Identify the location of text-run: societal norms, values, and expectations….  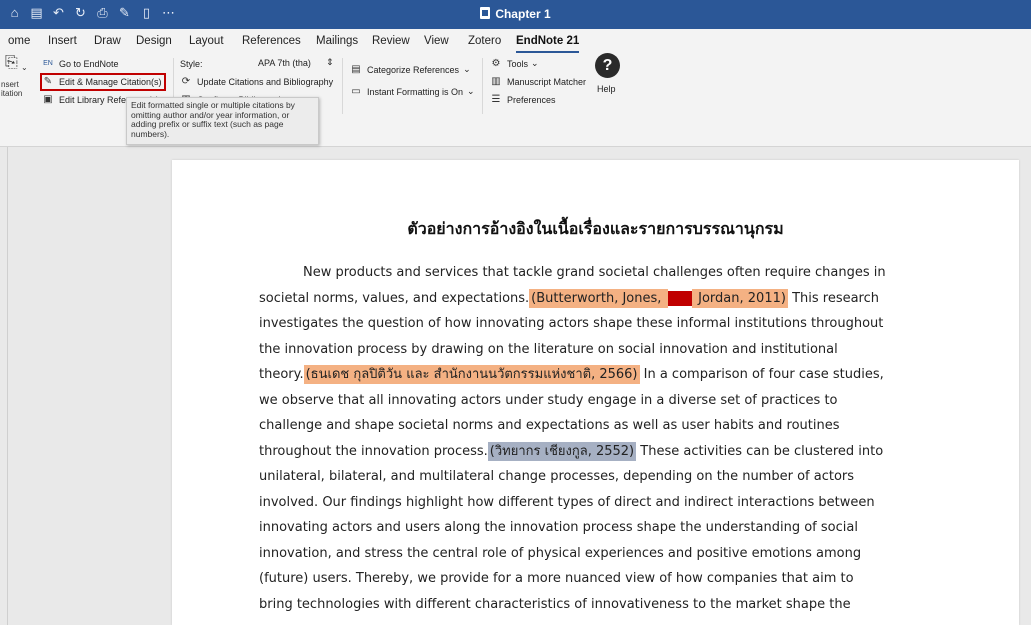
(394, 298).